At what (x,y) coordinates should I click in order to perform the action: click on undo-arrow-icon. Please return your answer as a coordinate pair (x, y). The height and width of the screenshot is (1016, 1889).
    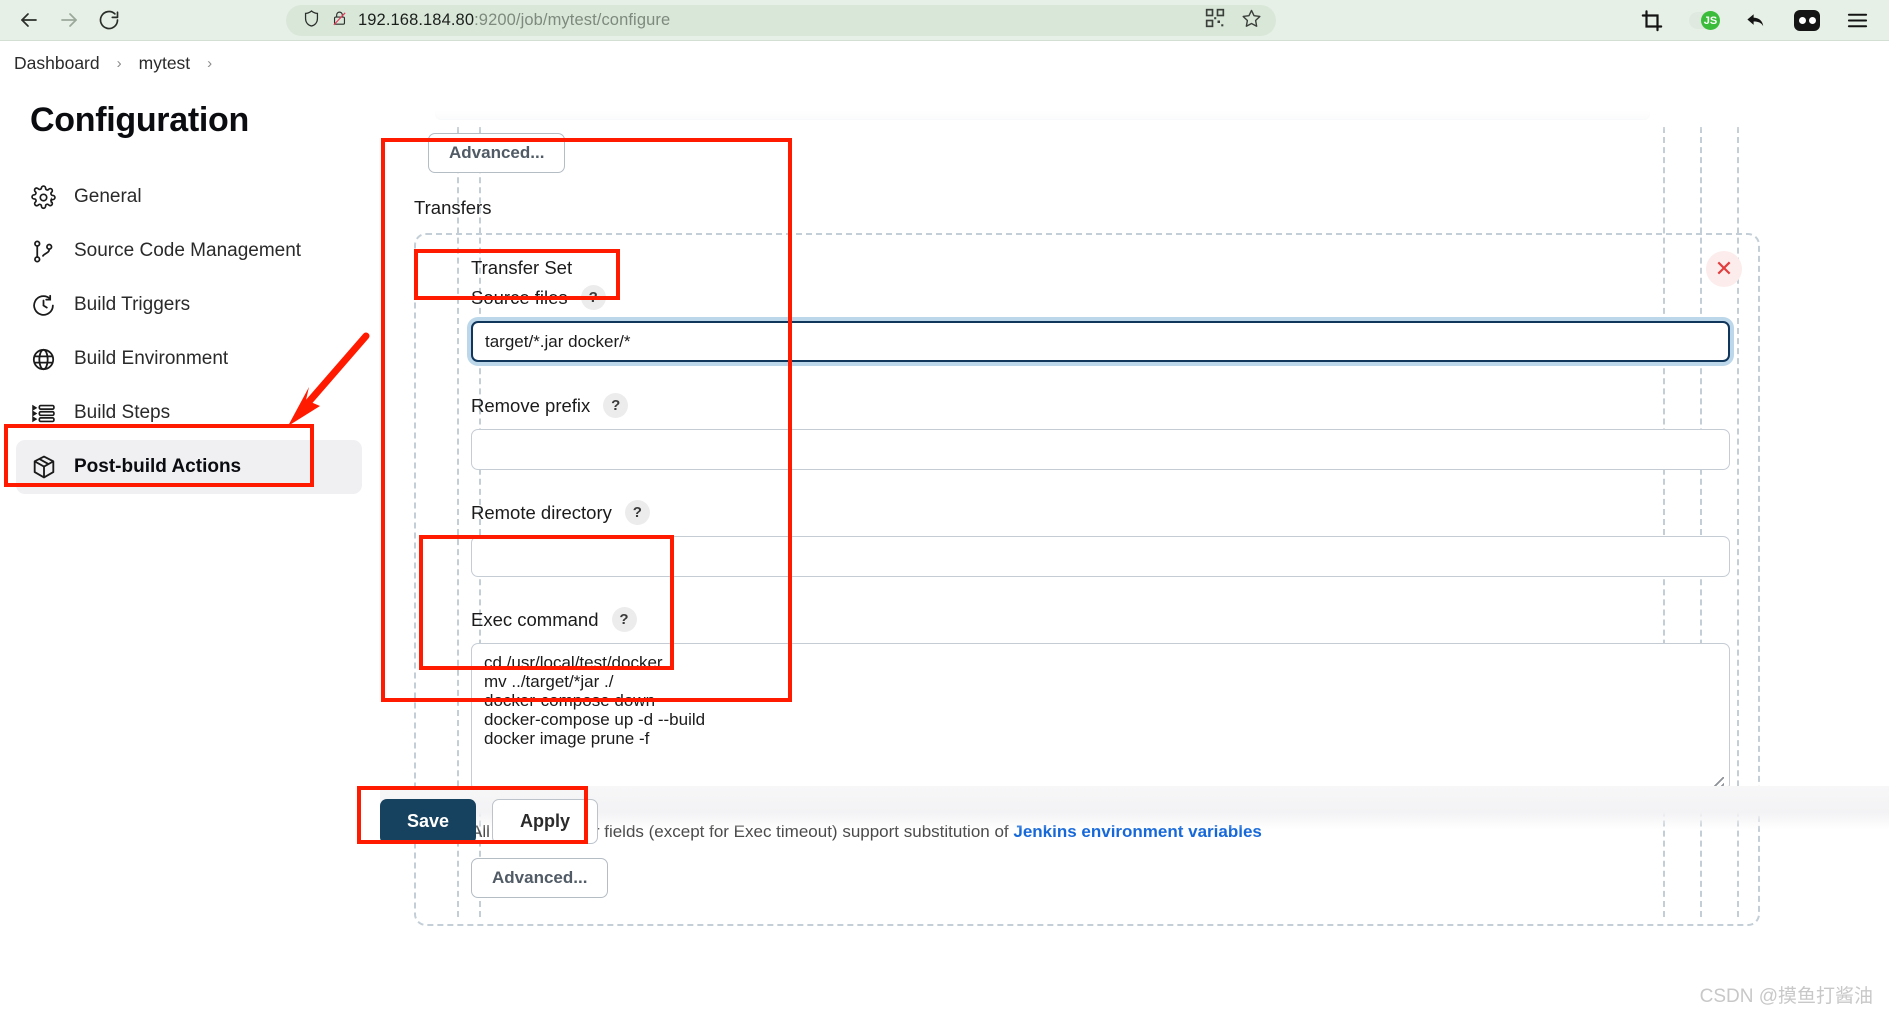
    Looking at the image, I should click on (1756, 20).